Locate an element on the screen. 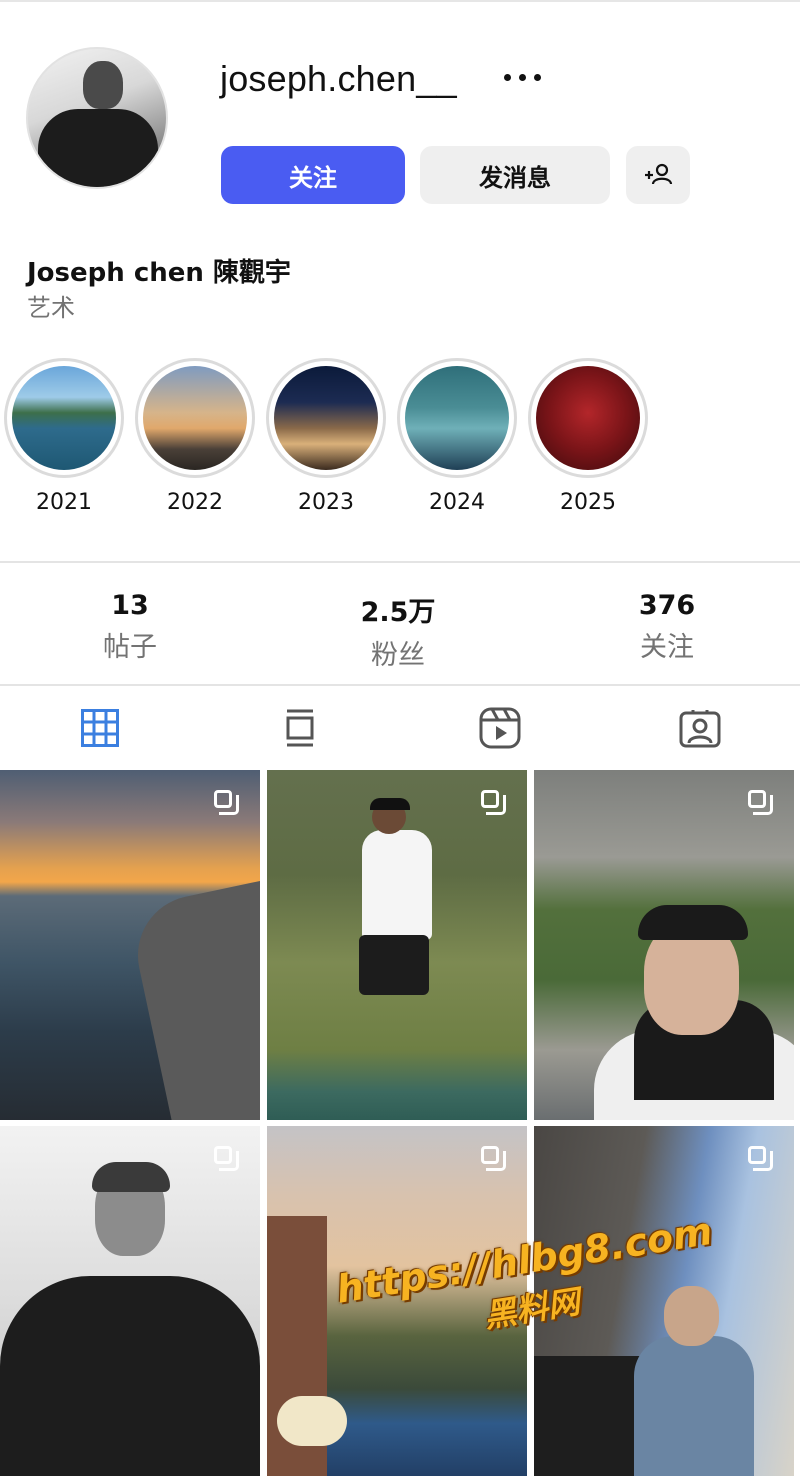  highlight-item: 2022 is located at coordinates (195, 436).